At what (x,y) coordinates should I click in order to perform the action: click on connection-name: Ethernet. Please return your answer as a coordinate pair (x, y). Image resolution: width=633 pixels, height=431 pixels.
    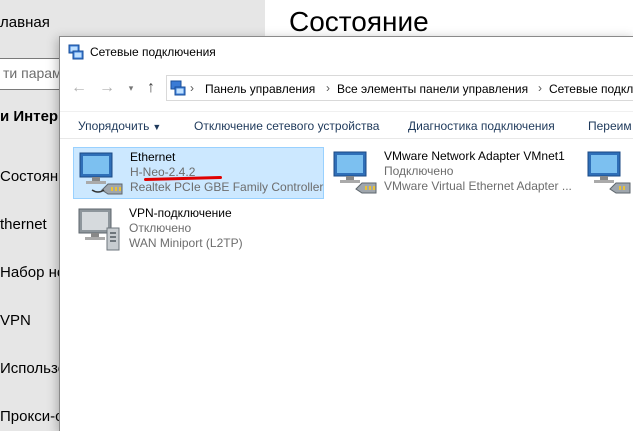
    Looking at the image, I should click on (153, 157).